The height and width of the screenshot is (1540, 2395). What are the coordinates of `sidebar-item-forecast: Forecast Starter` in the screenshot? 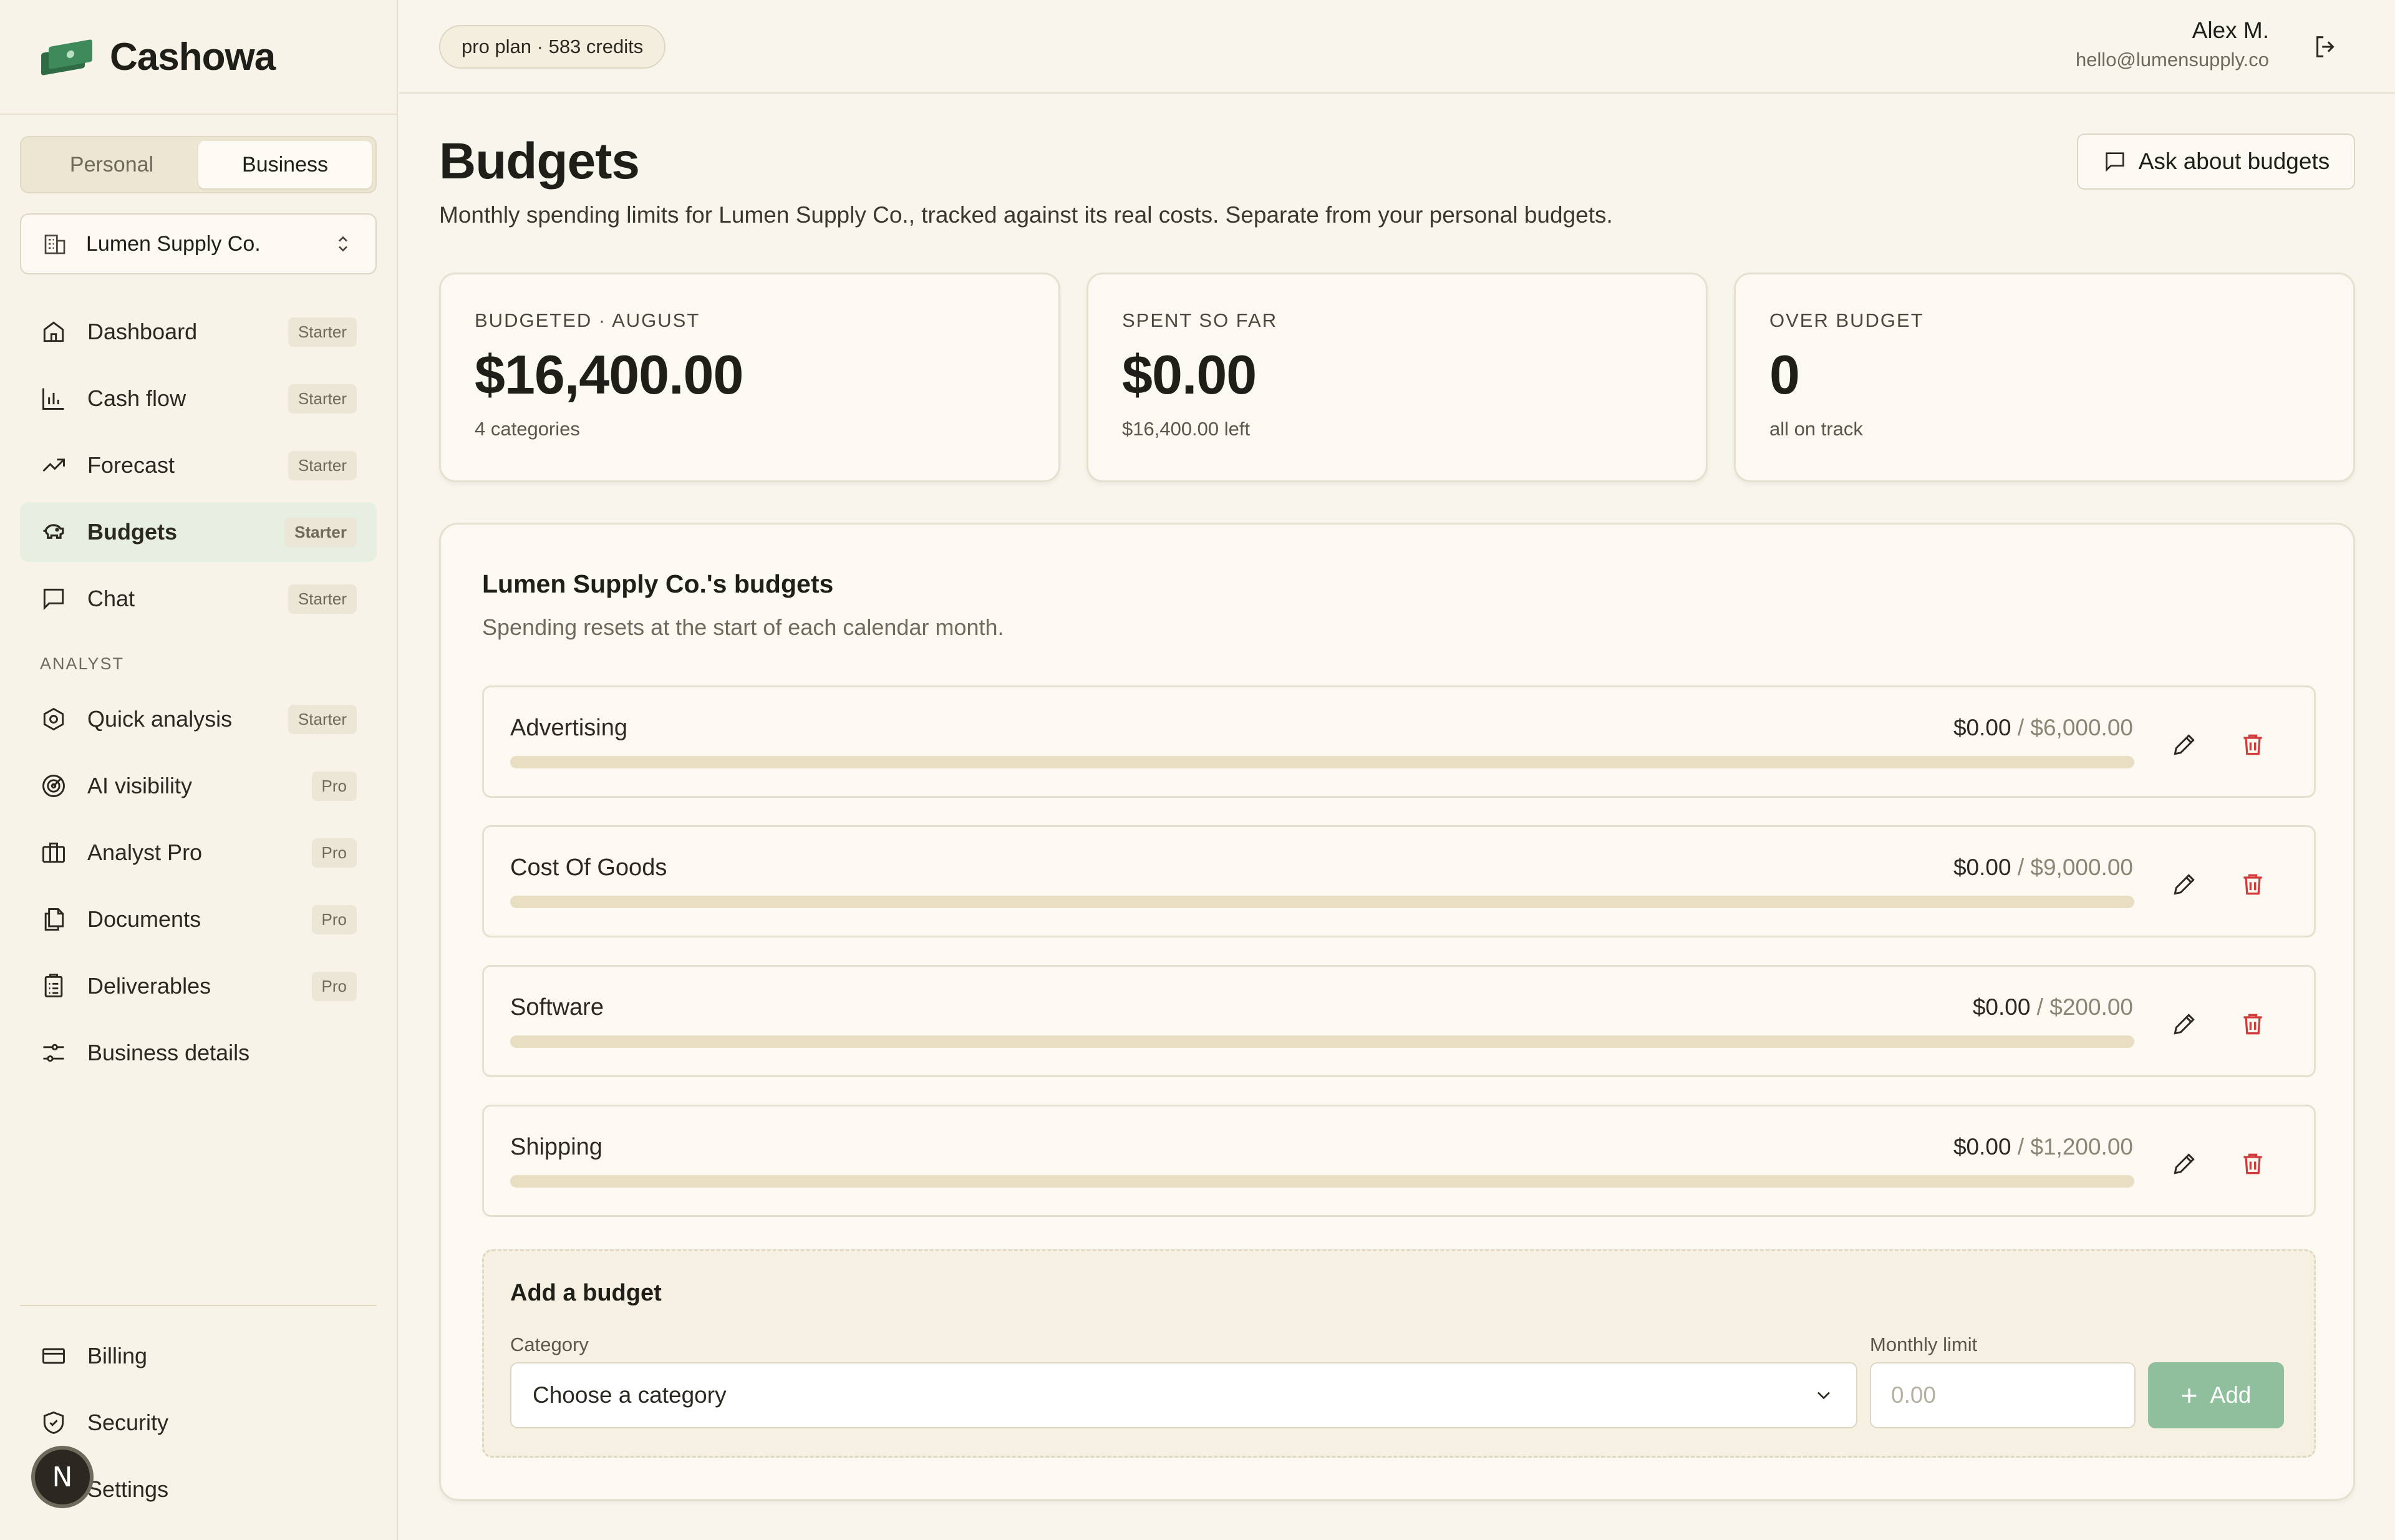 It's located at (198, 465).